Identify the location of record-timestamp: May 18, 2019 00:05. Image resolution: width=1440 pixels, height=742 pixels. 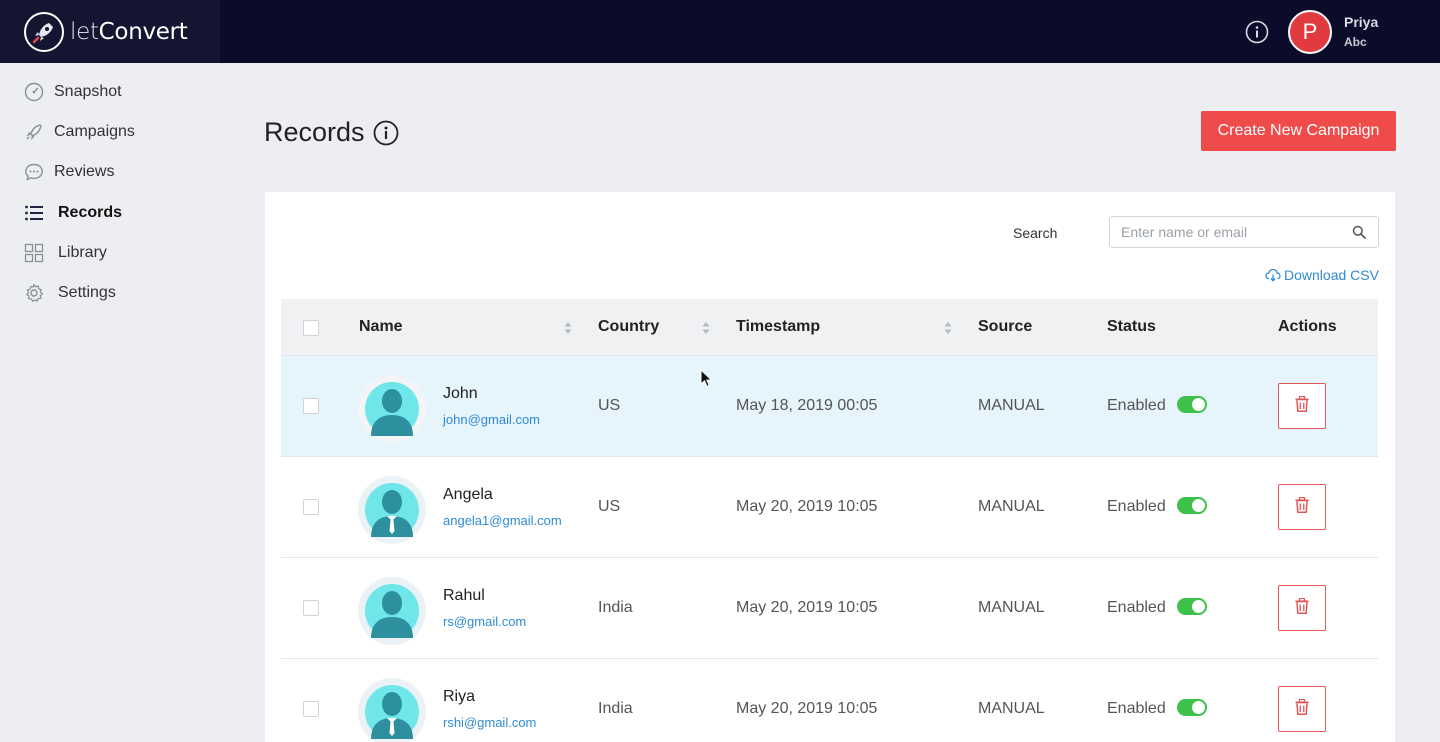
(807, 405).